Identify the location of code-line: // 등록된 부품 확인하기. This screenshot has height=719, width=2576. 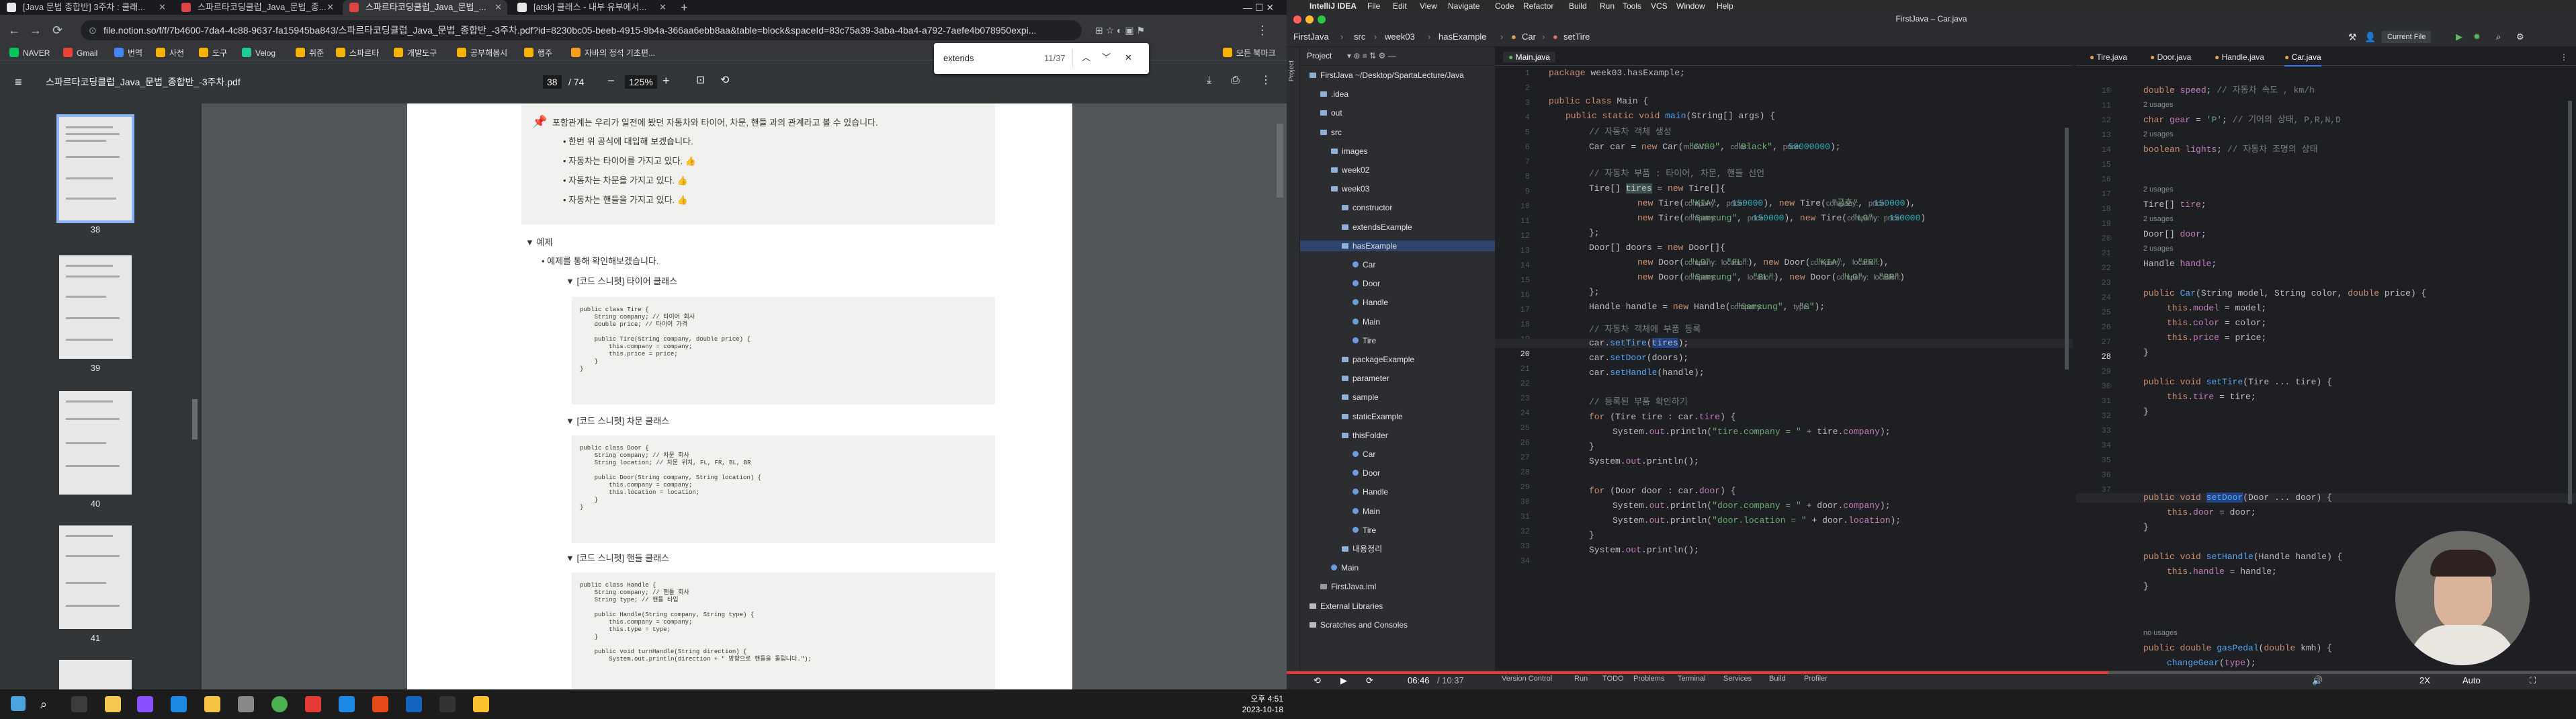
(1638, 402).